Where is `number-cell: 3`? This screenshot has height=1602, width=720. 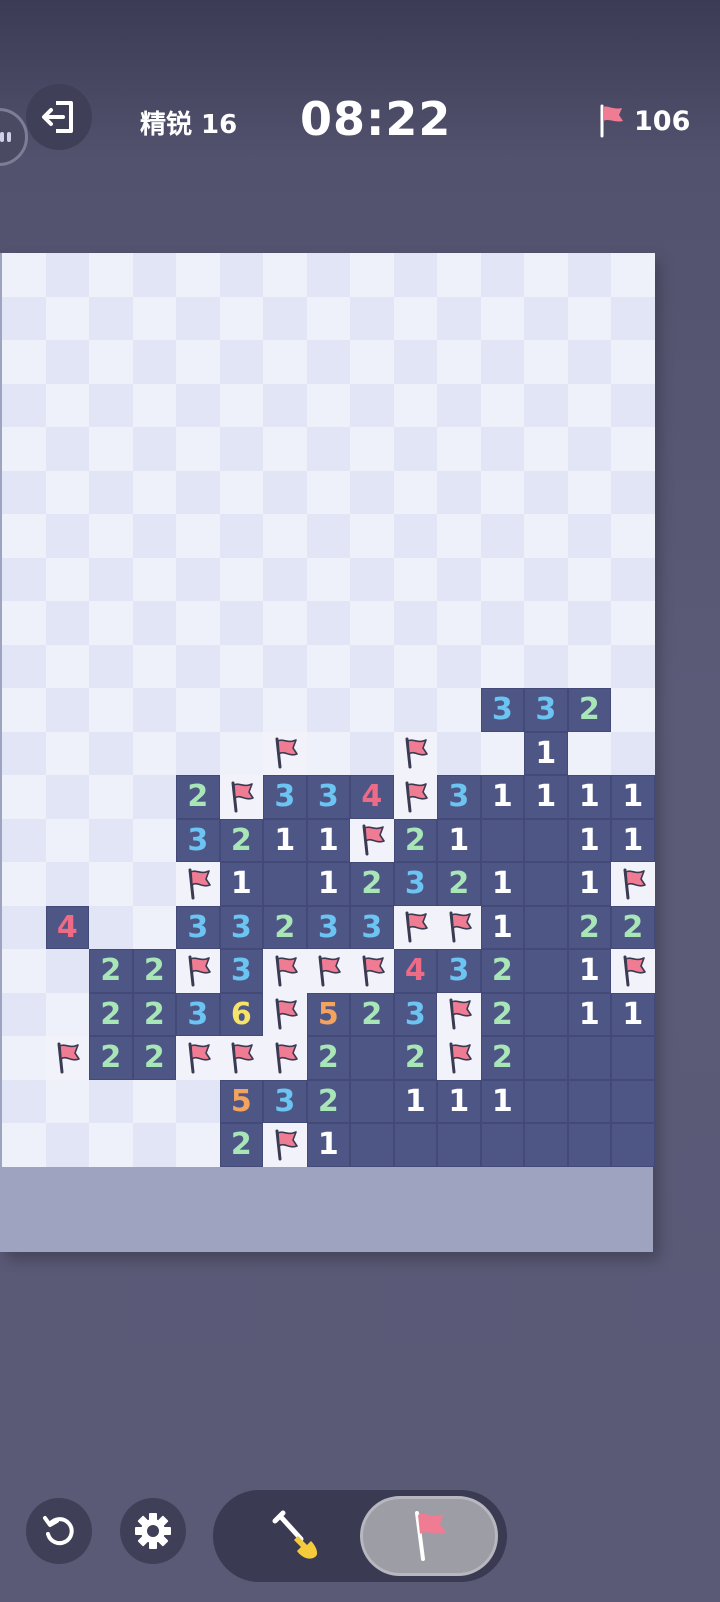 number-cell: 3 is located at coordinates (241, 971).